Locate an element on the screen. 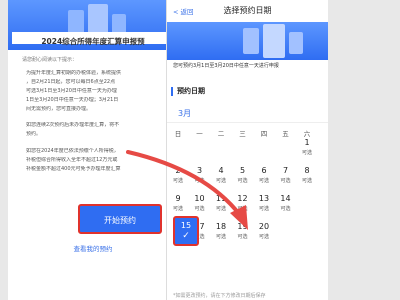 The height and width of the screenshot is (300, 400). date-number: 7 is located at coordinates (285, 170).